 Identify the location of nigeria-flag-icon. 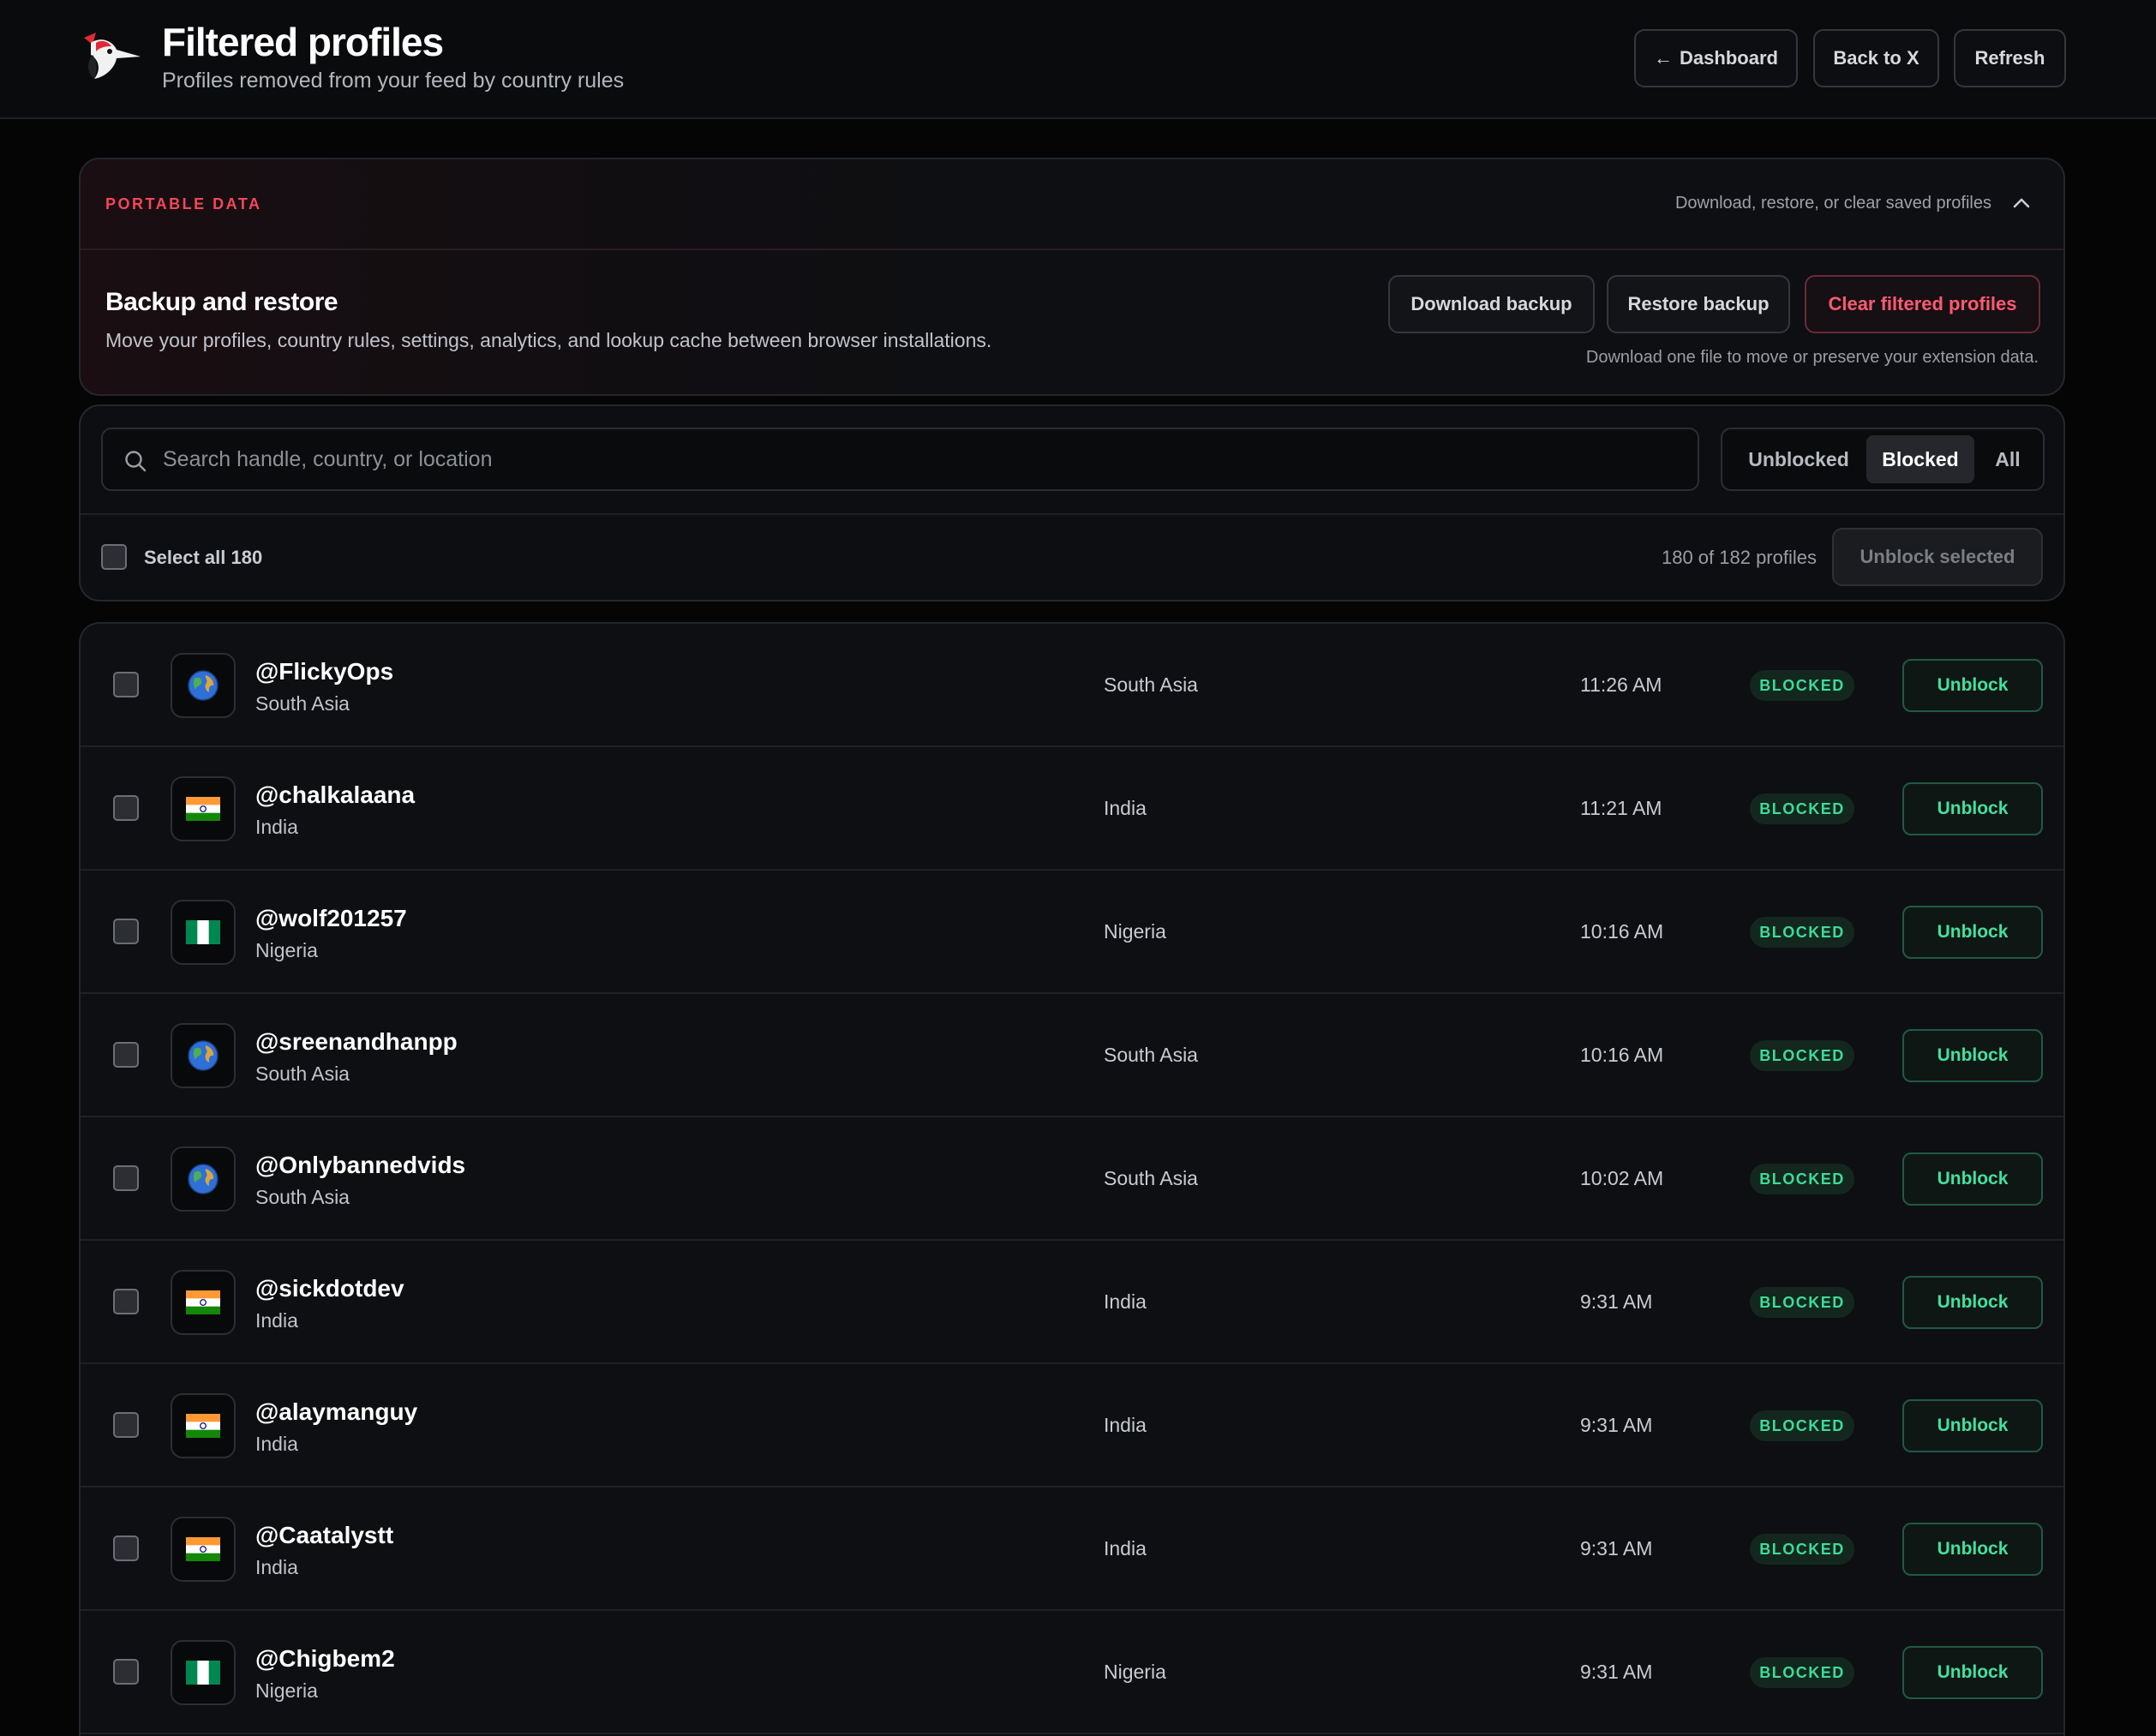
(203, 1673).